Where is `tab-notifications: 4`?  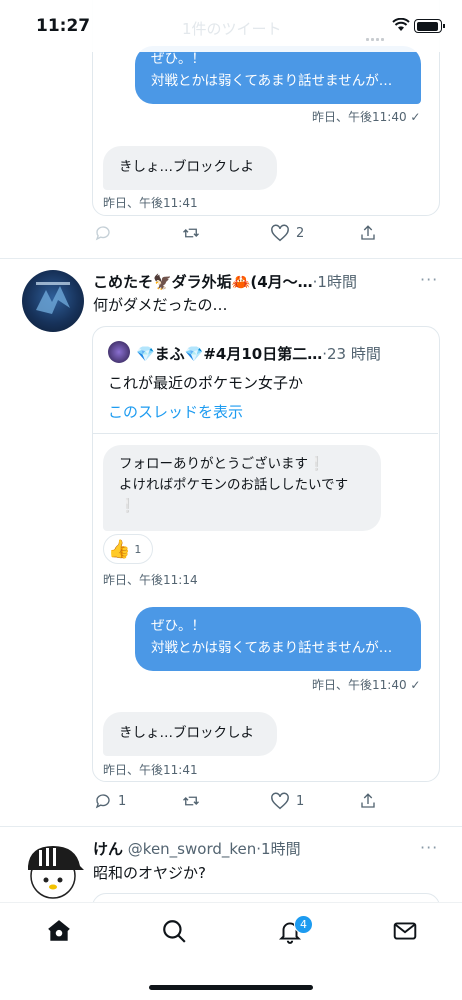
tab-notifications: 4 is located at coordinates (295, 931).